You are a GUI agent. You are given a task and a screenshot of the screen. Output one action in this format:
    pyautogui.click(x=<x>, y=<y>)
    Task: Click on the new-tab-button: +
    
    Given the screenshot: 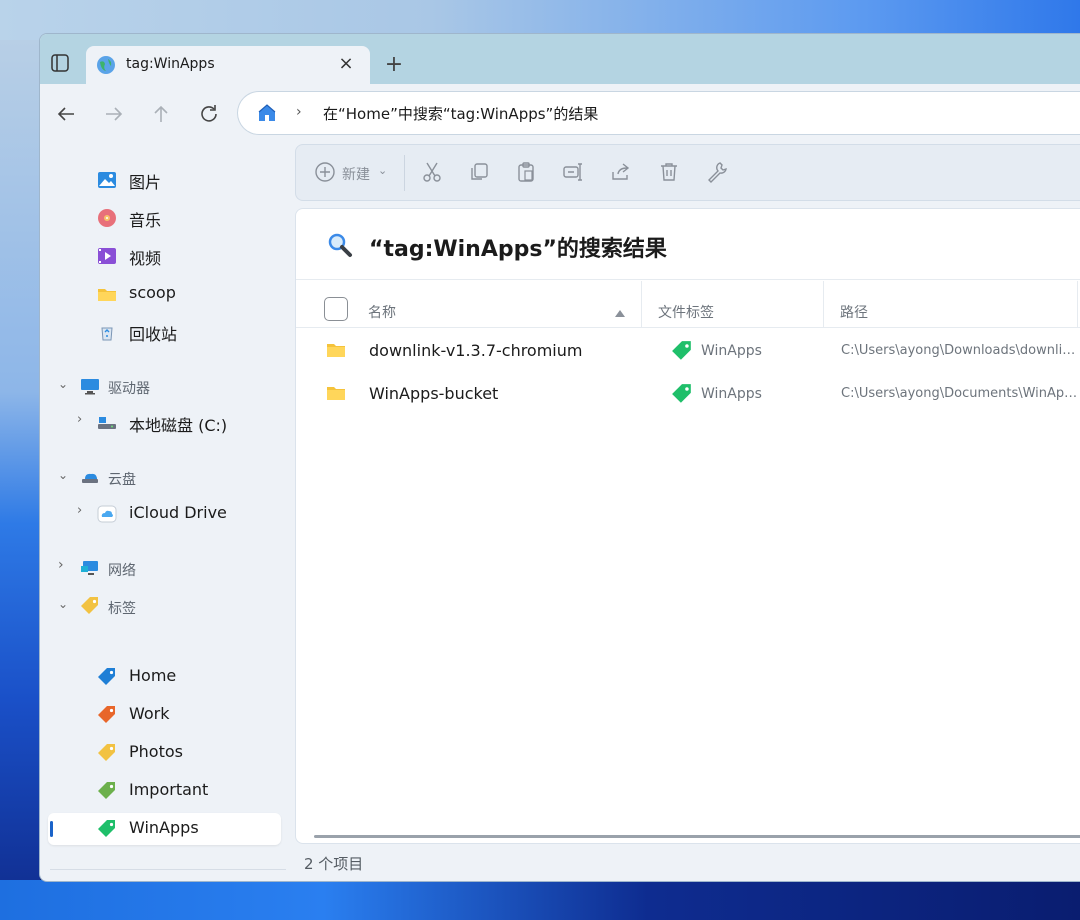 What is the action you would take?
    pyautogui.click(x=394, y=65)
    